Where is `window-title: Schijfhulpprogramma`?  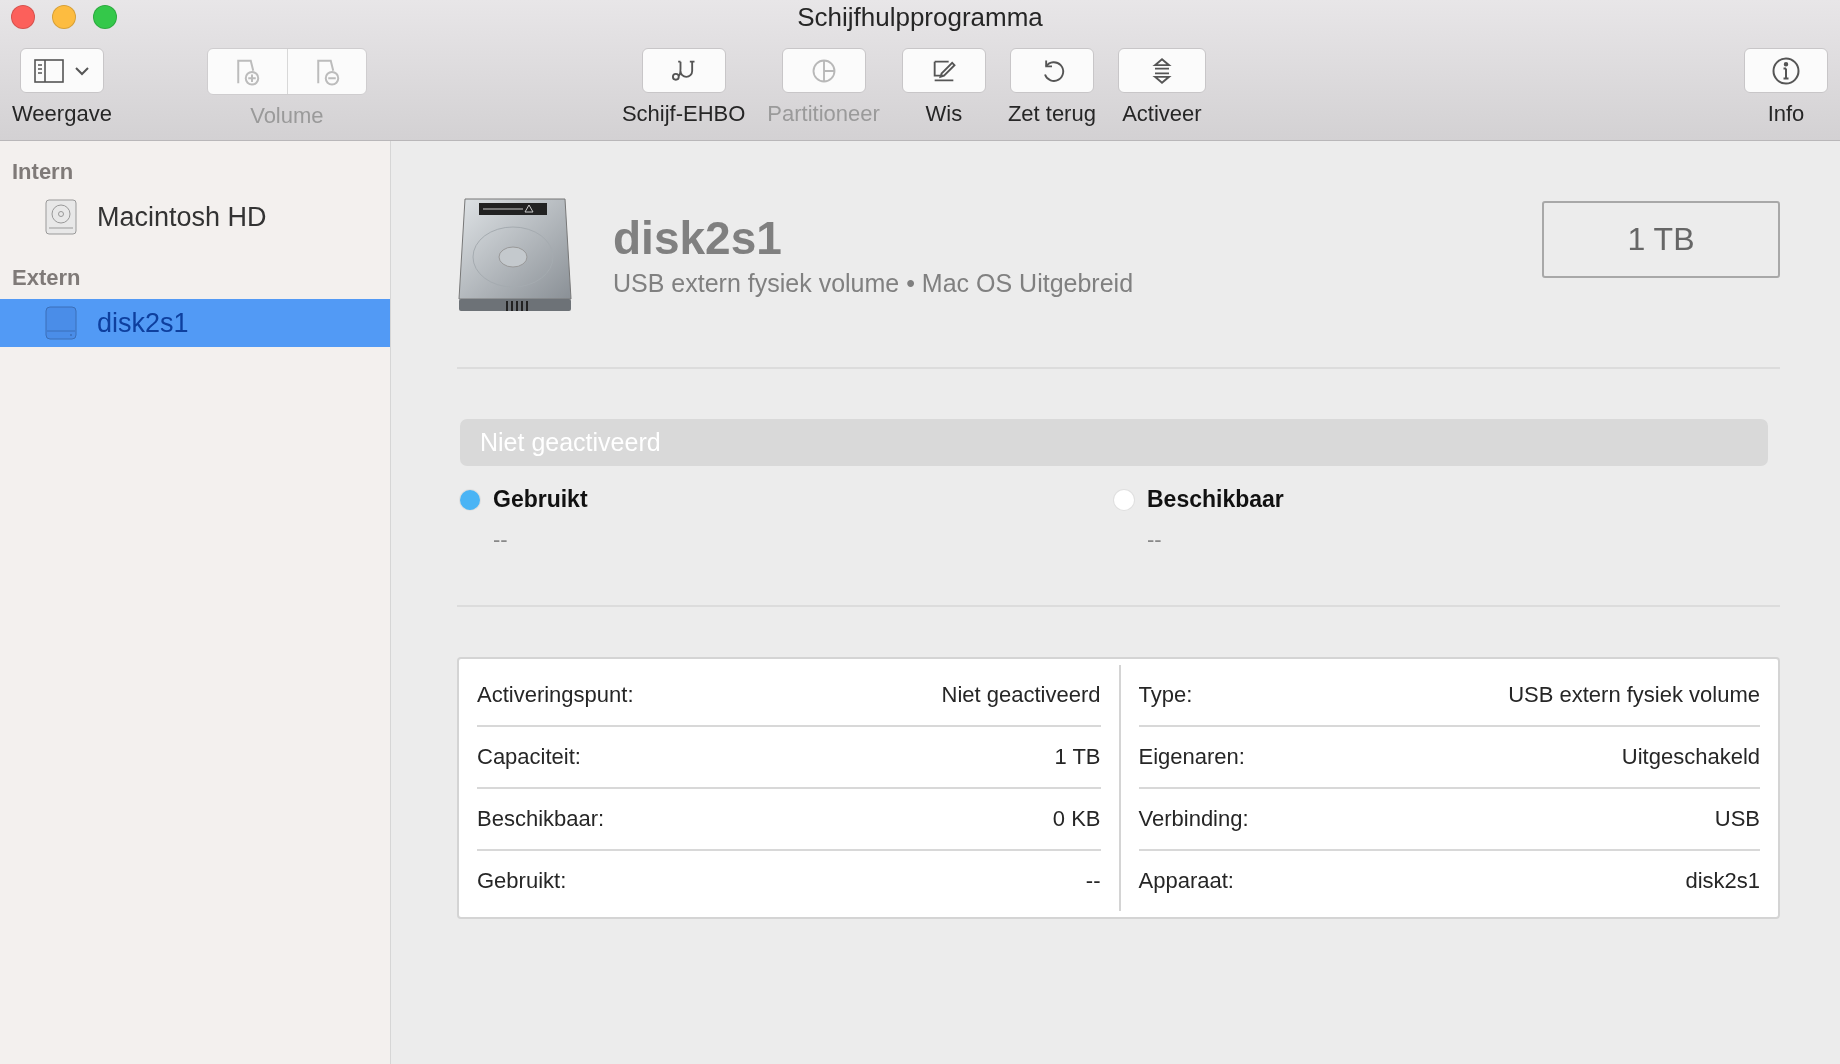 window-title: Schijfhulpprogramma is located at coordinates (920, 17).